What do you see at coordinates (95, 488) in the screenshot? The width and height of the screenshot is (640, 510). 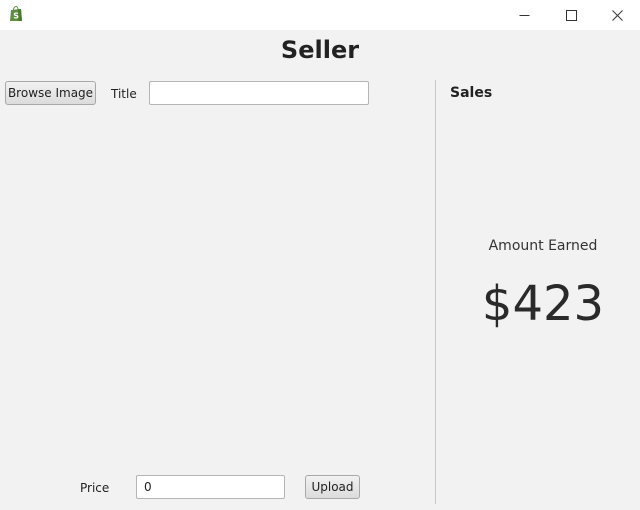 I see `price-label: Price` at bounding box center [95, 488].